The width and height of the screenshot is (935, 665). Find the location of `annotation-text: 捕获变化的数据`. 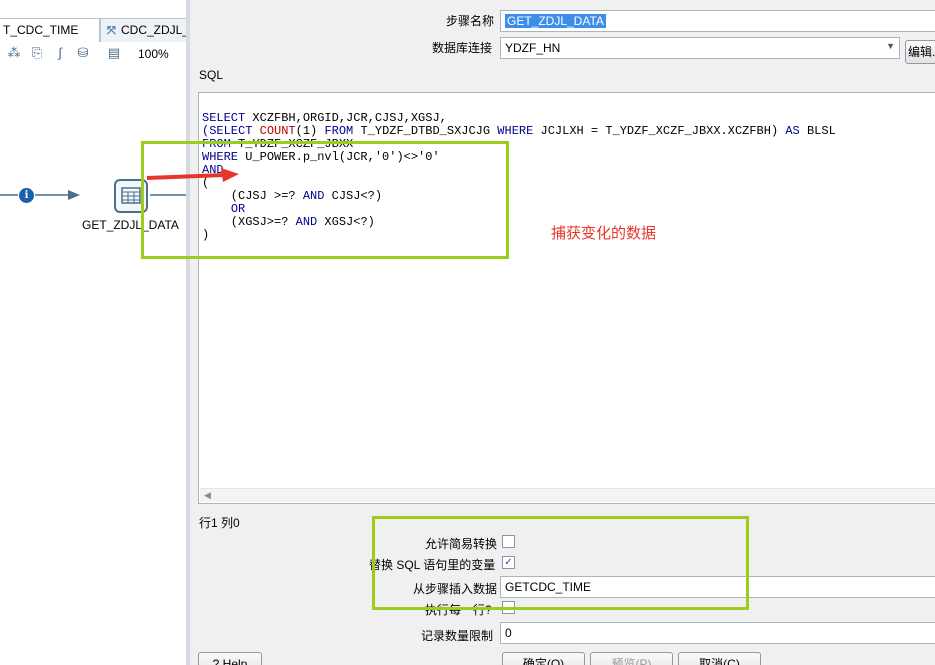

annotation-text: 捕获变化的数据 is located at coordinates (604, 233).